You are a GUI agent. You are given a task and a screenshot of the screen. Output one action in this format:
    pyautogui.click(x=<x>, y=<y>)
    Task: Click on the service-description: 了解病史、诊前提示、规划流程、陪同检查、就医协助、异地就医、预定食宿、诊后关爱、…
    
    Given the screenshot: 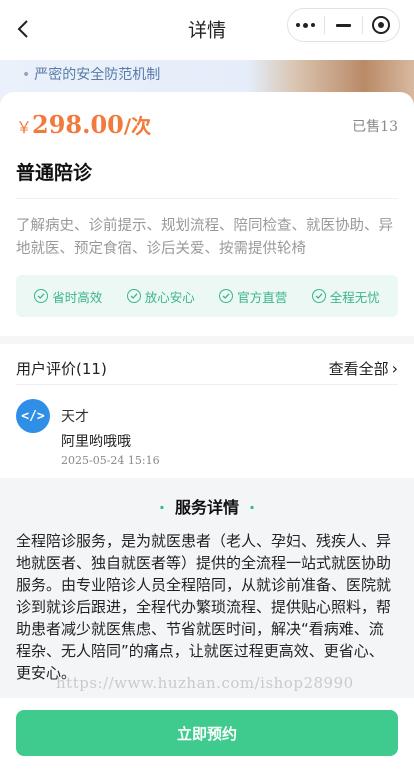 What is the action you would take?
    pyautogui.click(x=204, y=237)
    